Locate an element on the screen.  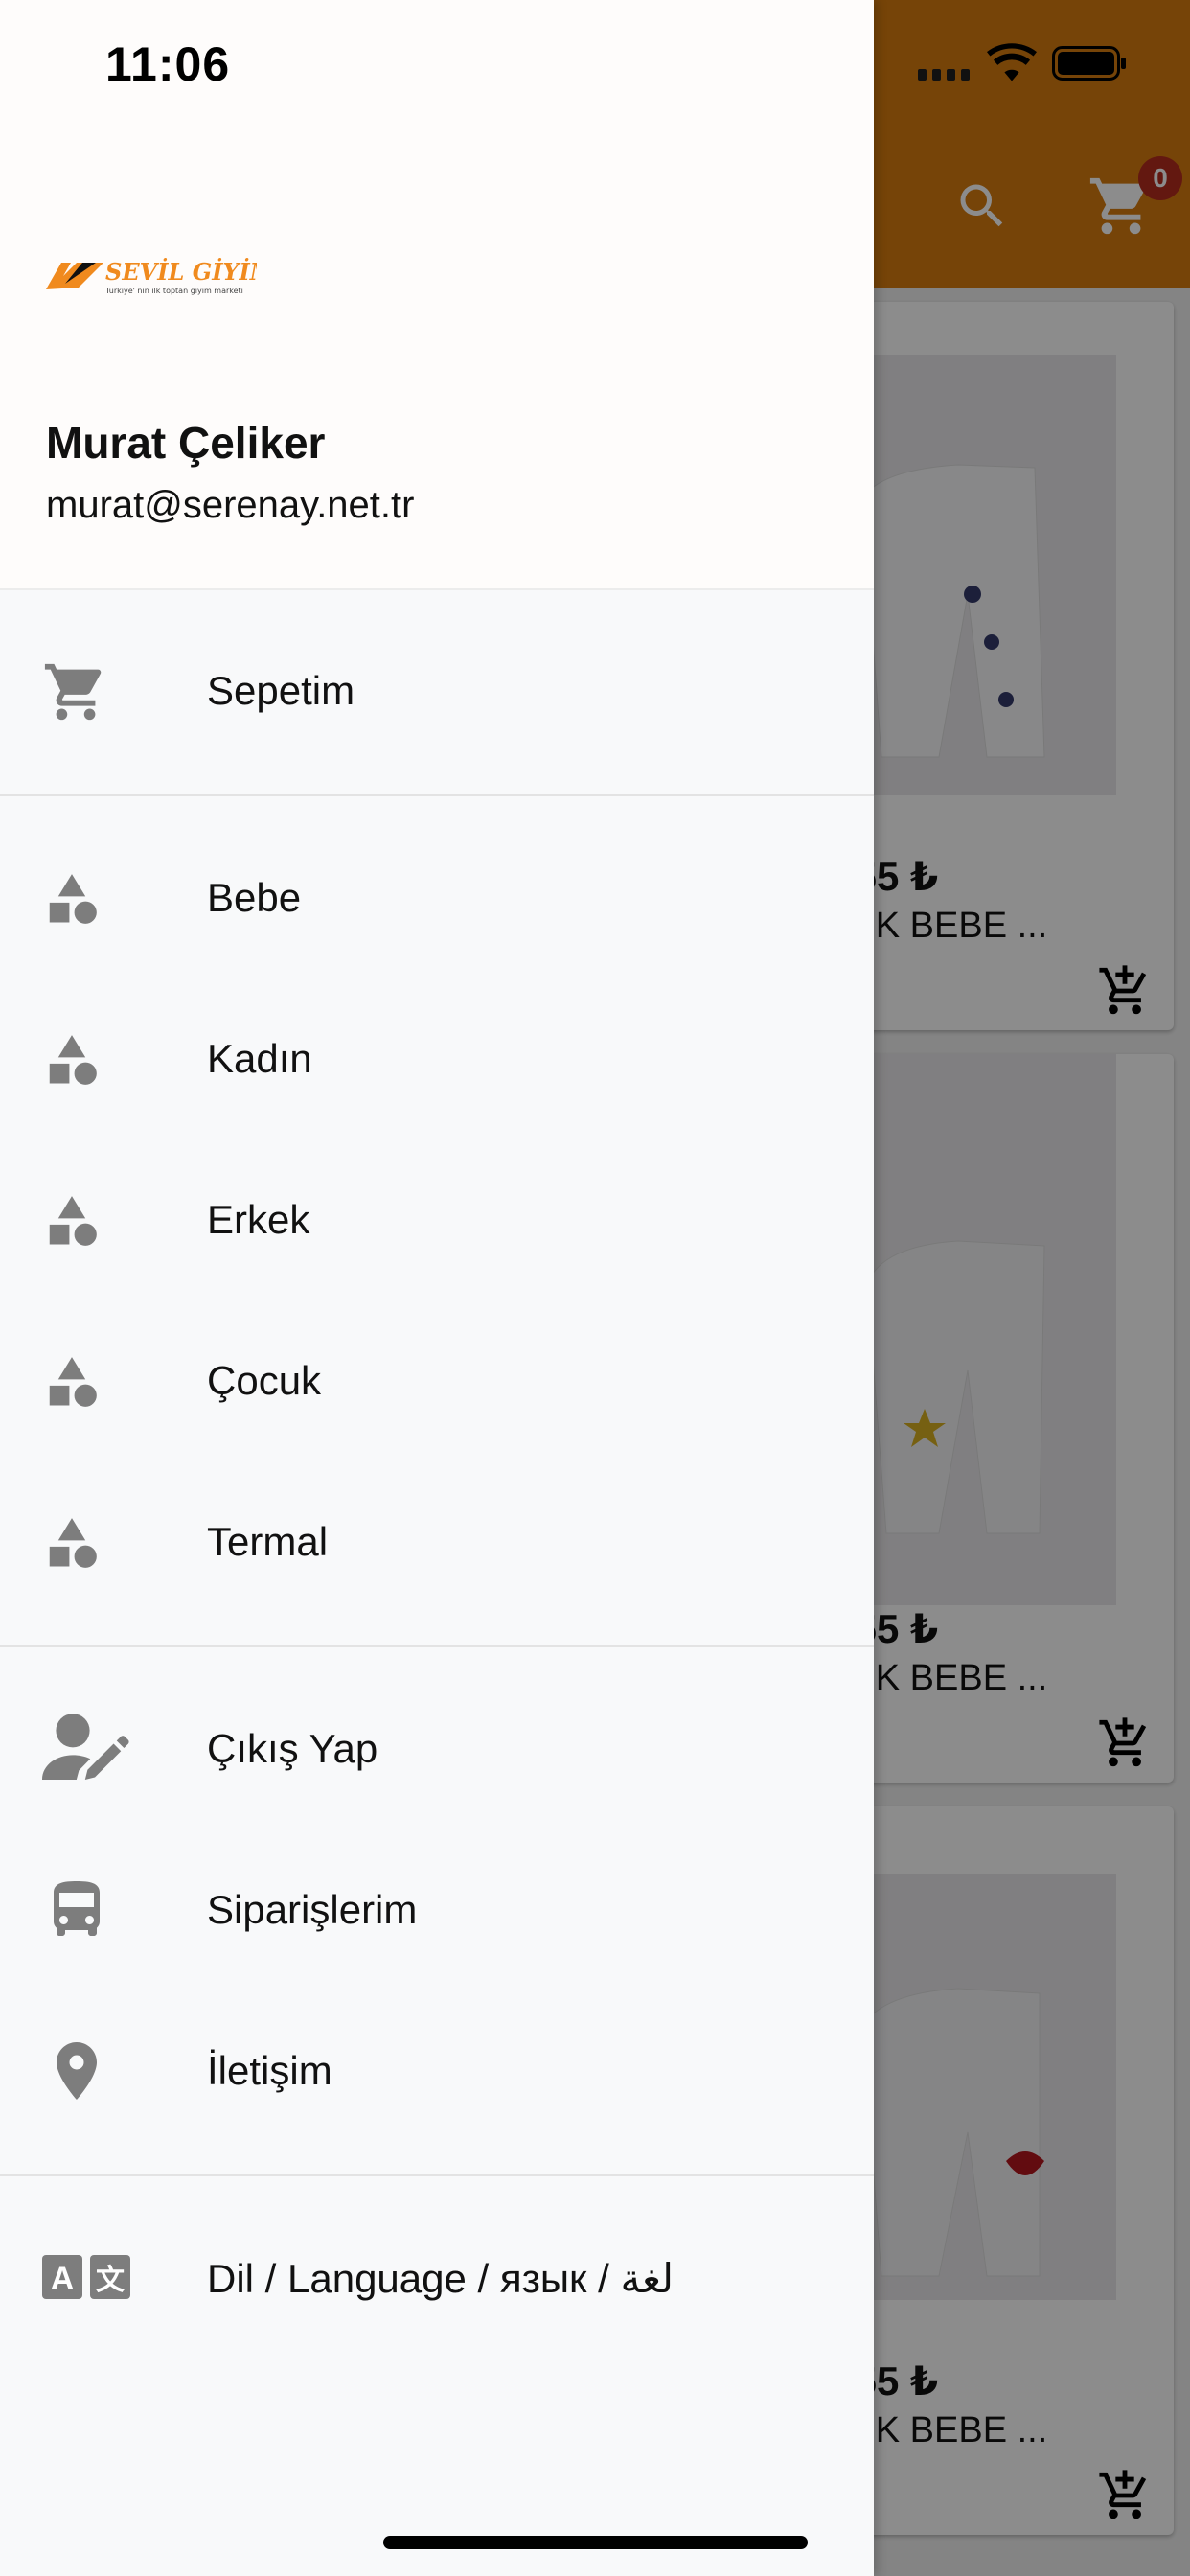
menu-item-erkek: Erkek is located at coordinates (437, 1219).